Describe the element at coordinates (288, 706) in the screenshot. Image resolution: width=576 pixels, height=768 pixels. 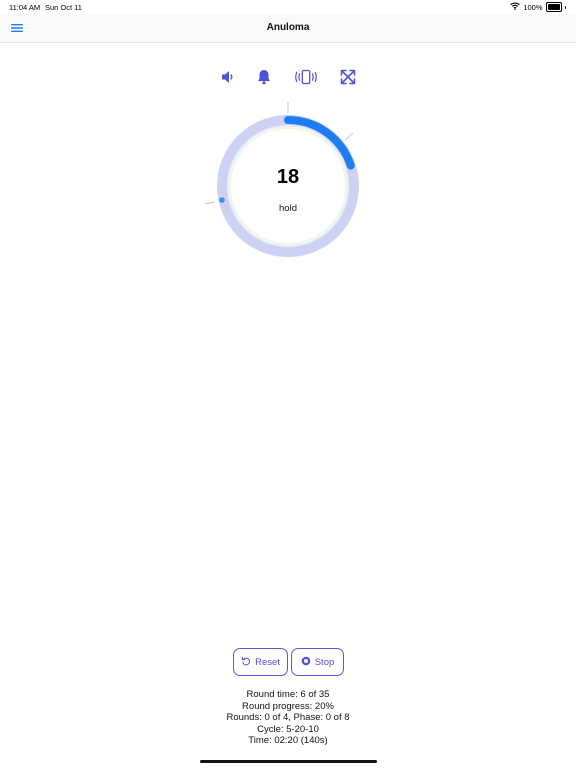
I see `round-progress-text: Round progress: 20%` at that location.